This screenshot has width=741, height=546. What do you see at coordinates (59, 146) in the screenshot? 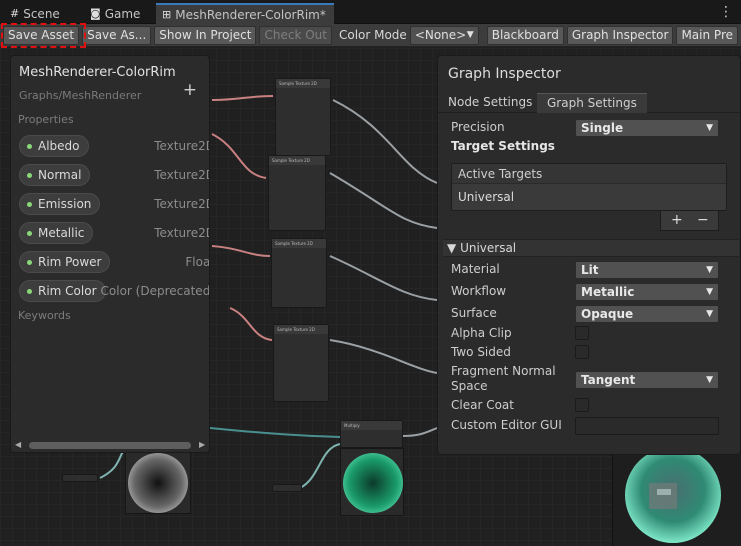
I see `property-name: Albedo` at bounding box center [59, 146].